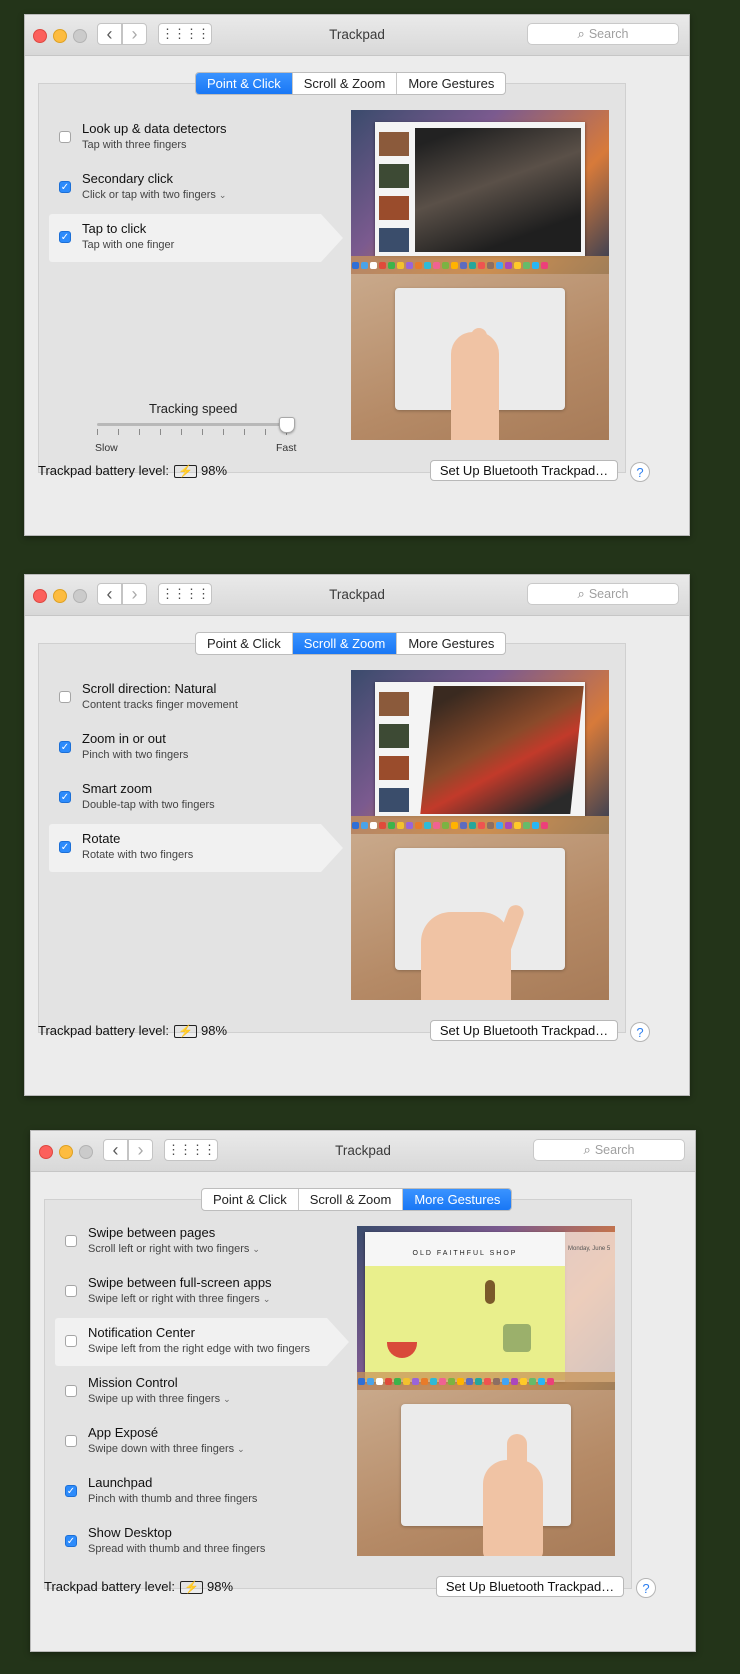 The width and height of the screenshot is (740, 1674). I want to click on tracking-speed-slider, so click(192, 424).